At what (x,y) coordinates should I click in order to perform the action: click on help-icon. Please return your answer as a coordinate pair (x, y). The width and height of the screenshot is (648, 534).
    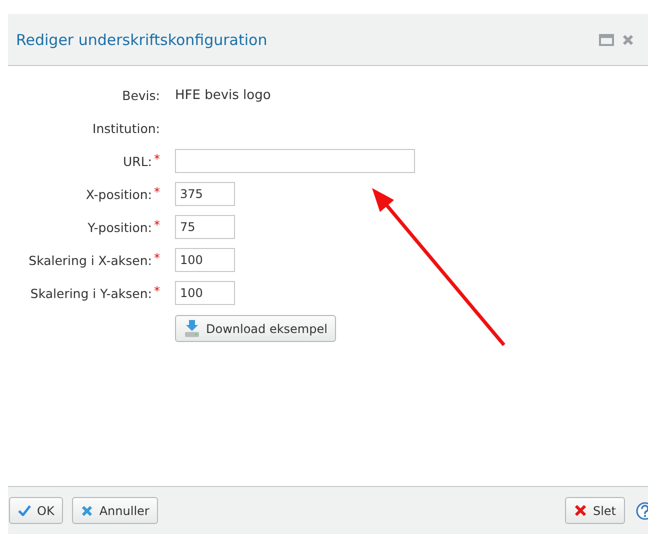
    Looking at the image, I should click on (642, 511).